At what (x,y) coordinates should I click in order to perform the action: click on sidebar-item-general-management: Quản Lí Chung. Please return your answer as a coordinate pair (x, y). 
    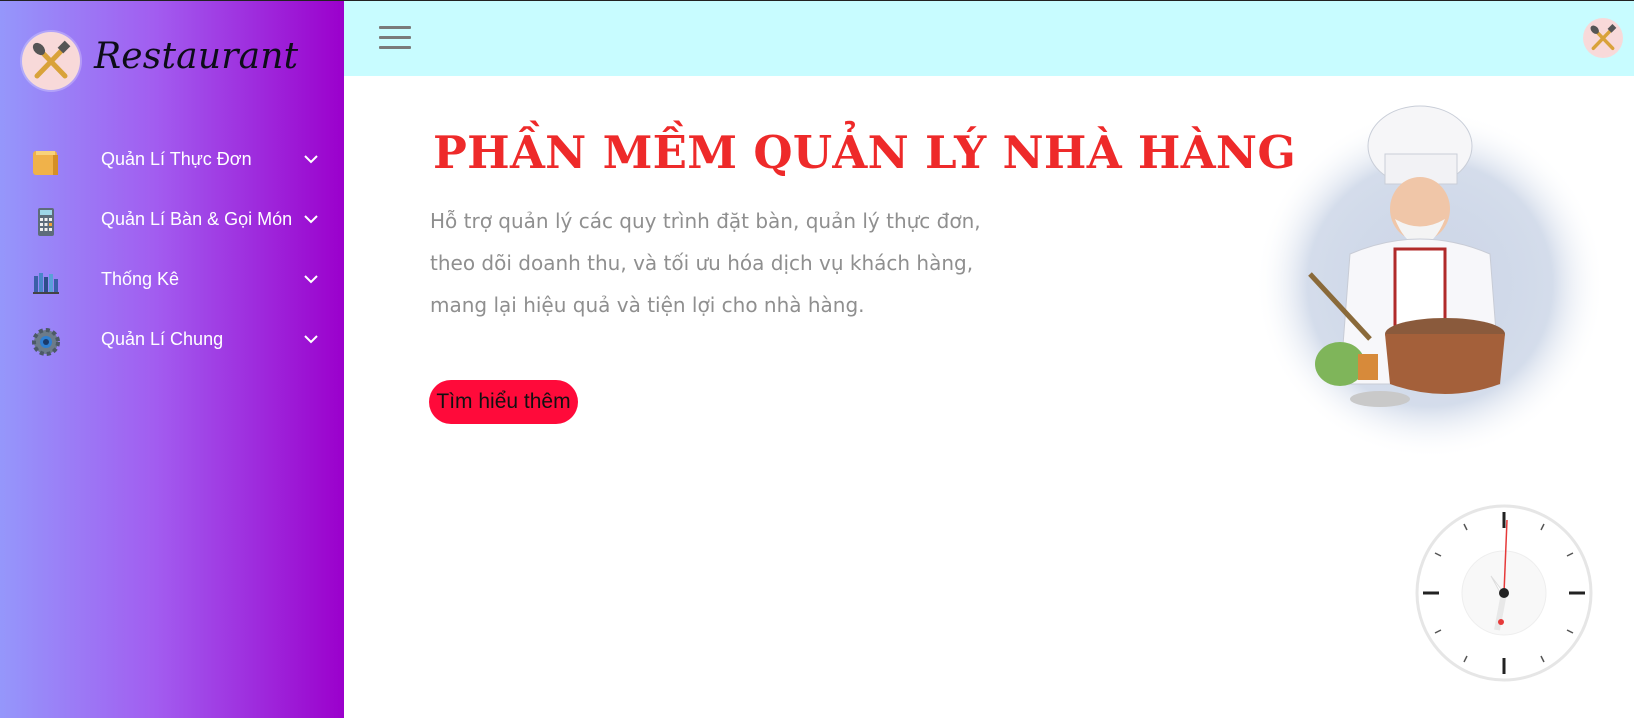
    Looking at the image, I should click on (172, 340).